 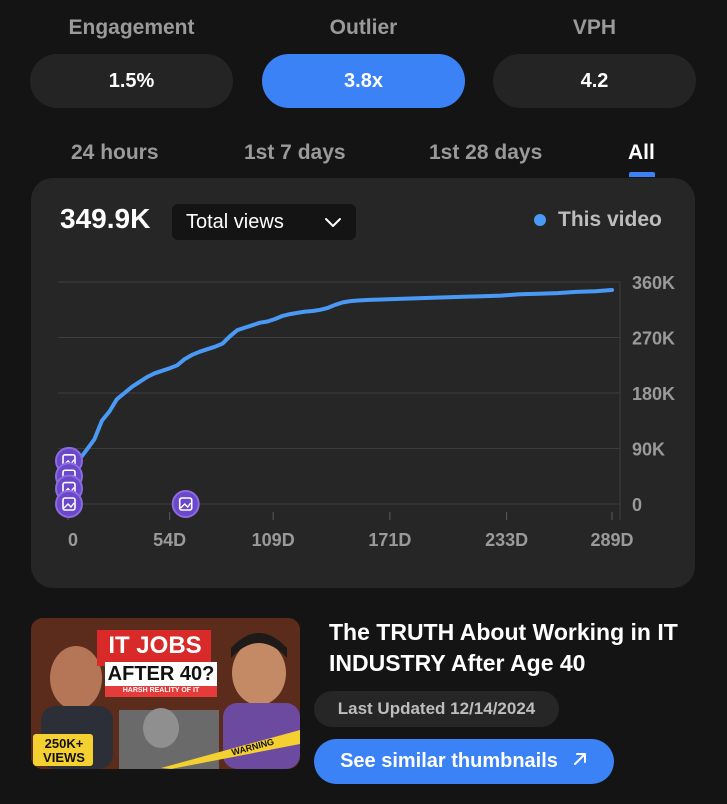 I want to click on see-similar-label: See similar thumbnails, so click(x=449, y=761).